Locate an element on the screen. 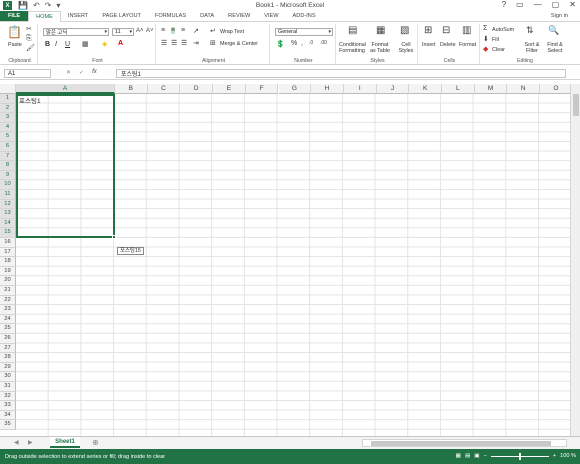 The width and height of the screenshot is (580, 464). row-header-24: 24 is located at coordinates (8, 319).